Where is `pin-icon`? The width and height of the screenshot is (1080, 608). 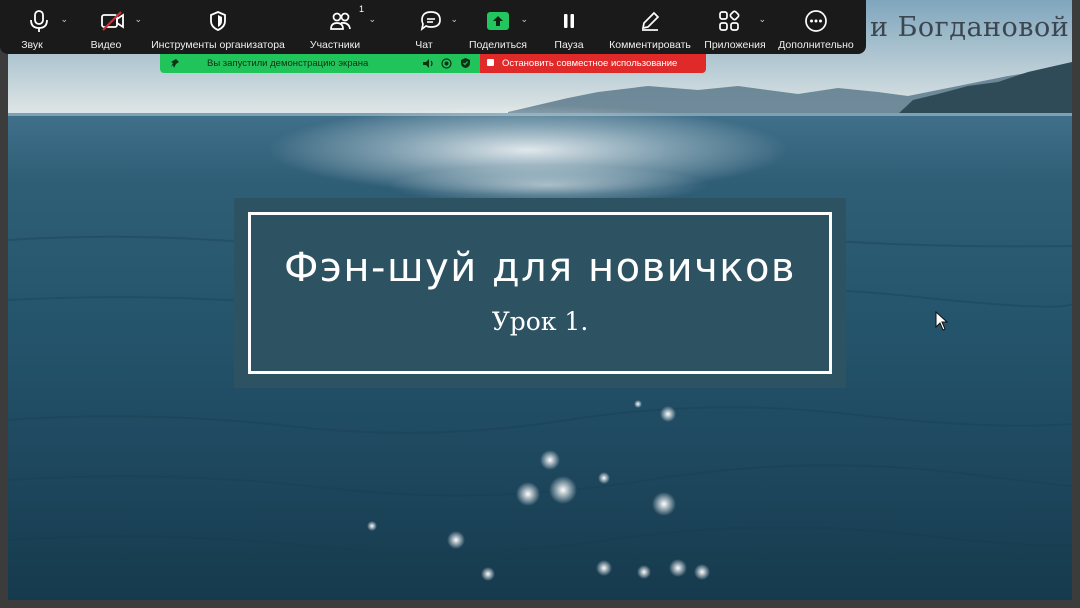
pin-icon is located at coordinates (175, 63).